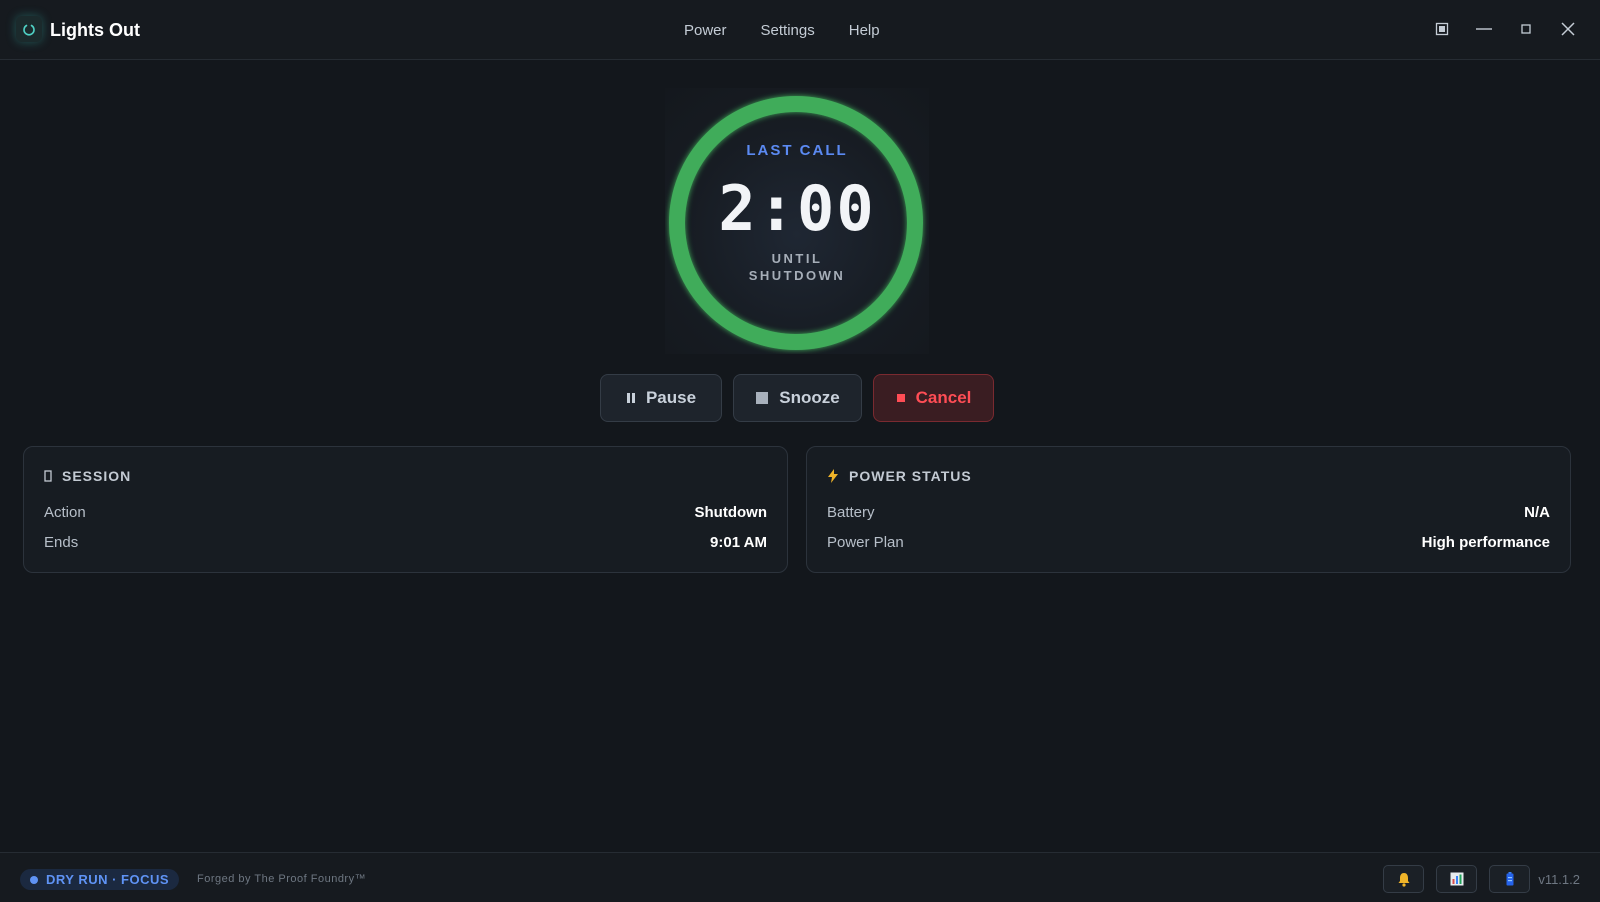 This screenshot has width=1600, height=902. I want to click on timer-bottom-label-line1: UNTIL, so click(797, 258).